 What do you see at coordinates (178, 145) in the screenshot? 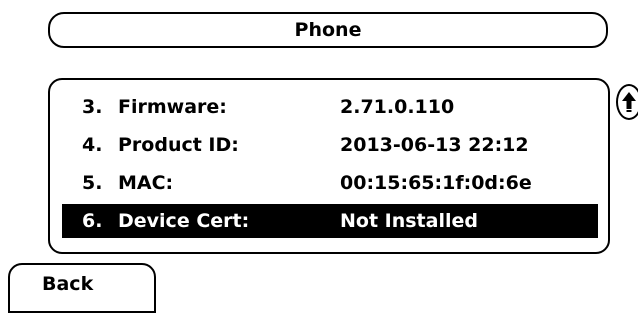
I see `list-item-label: Product ID:` at bounding box center [178, 145].